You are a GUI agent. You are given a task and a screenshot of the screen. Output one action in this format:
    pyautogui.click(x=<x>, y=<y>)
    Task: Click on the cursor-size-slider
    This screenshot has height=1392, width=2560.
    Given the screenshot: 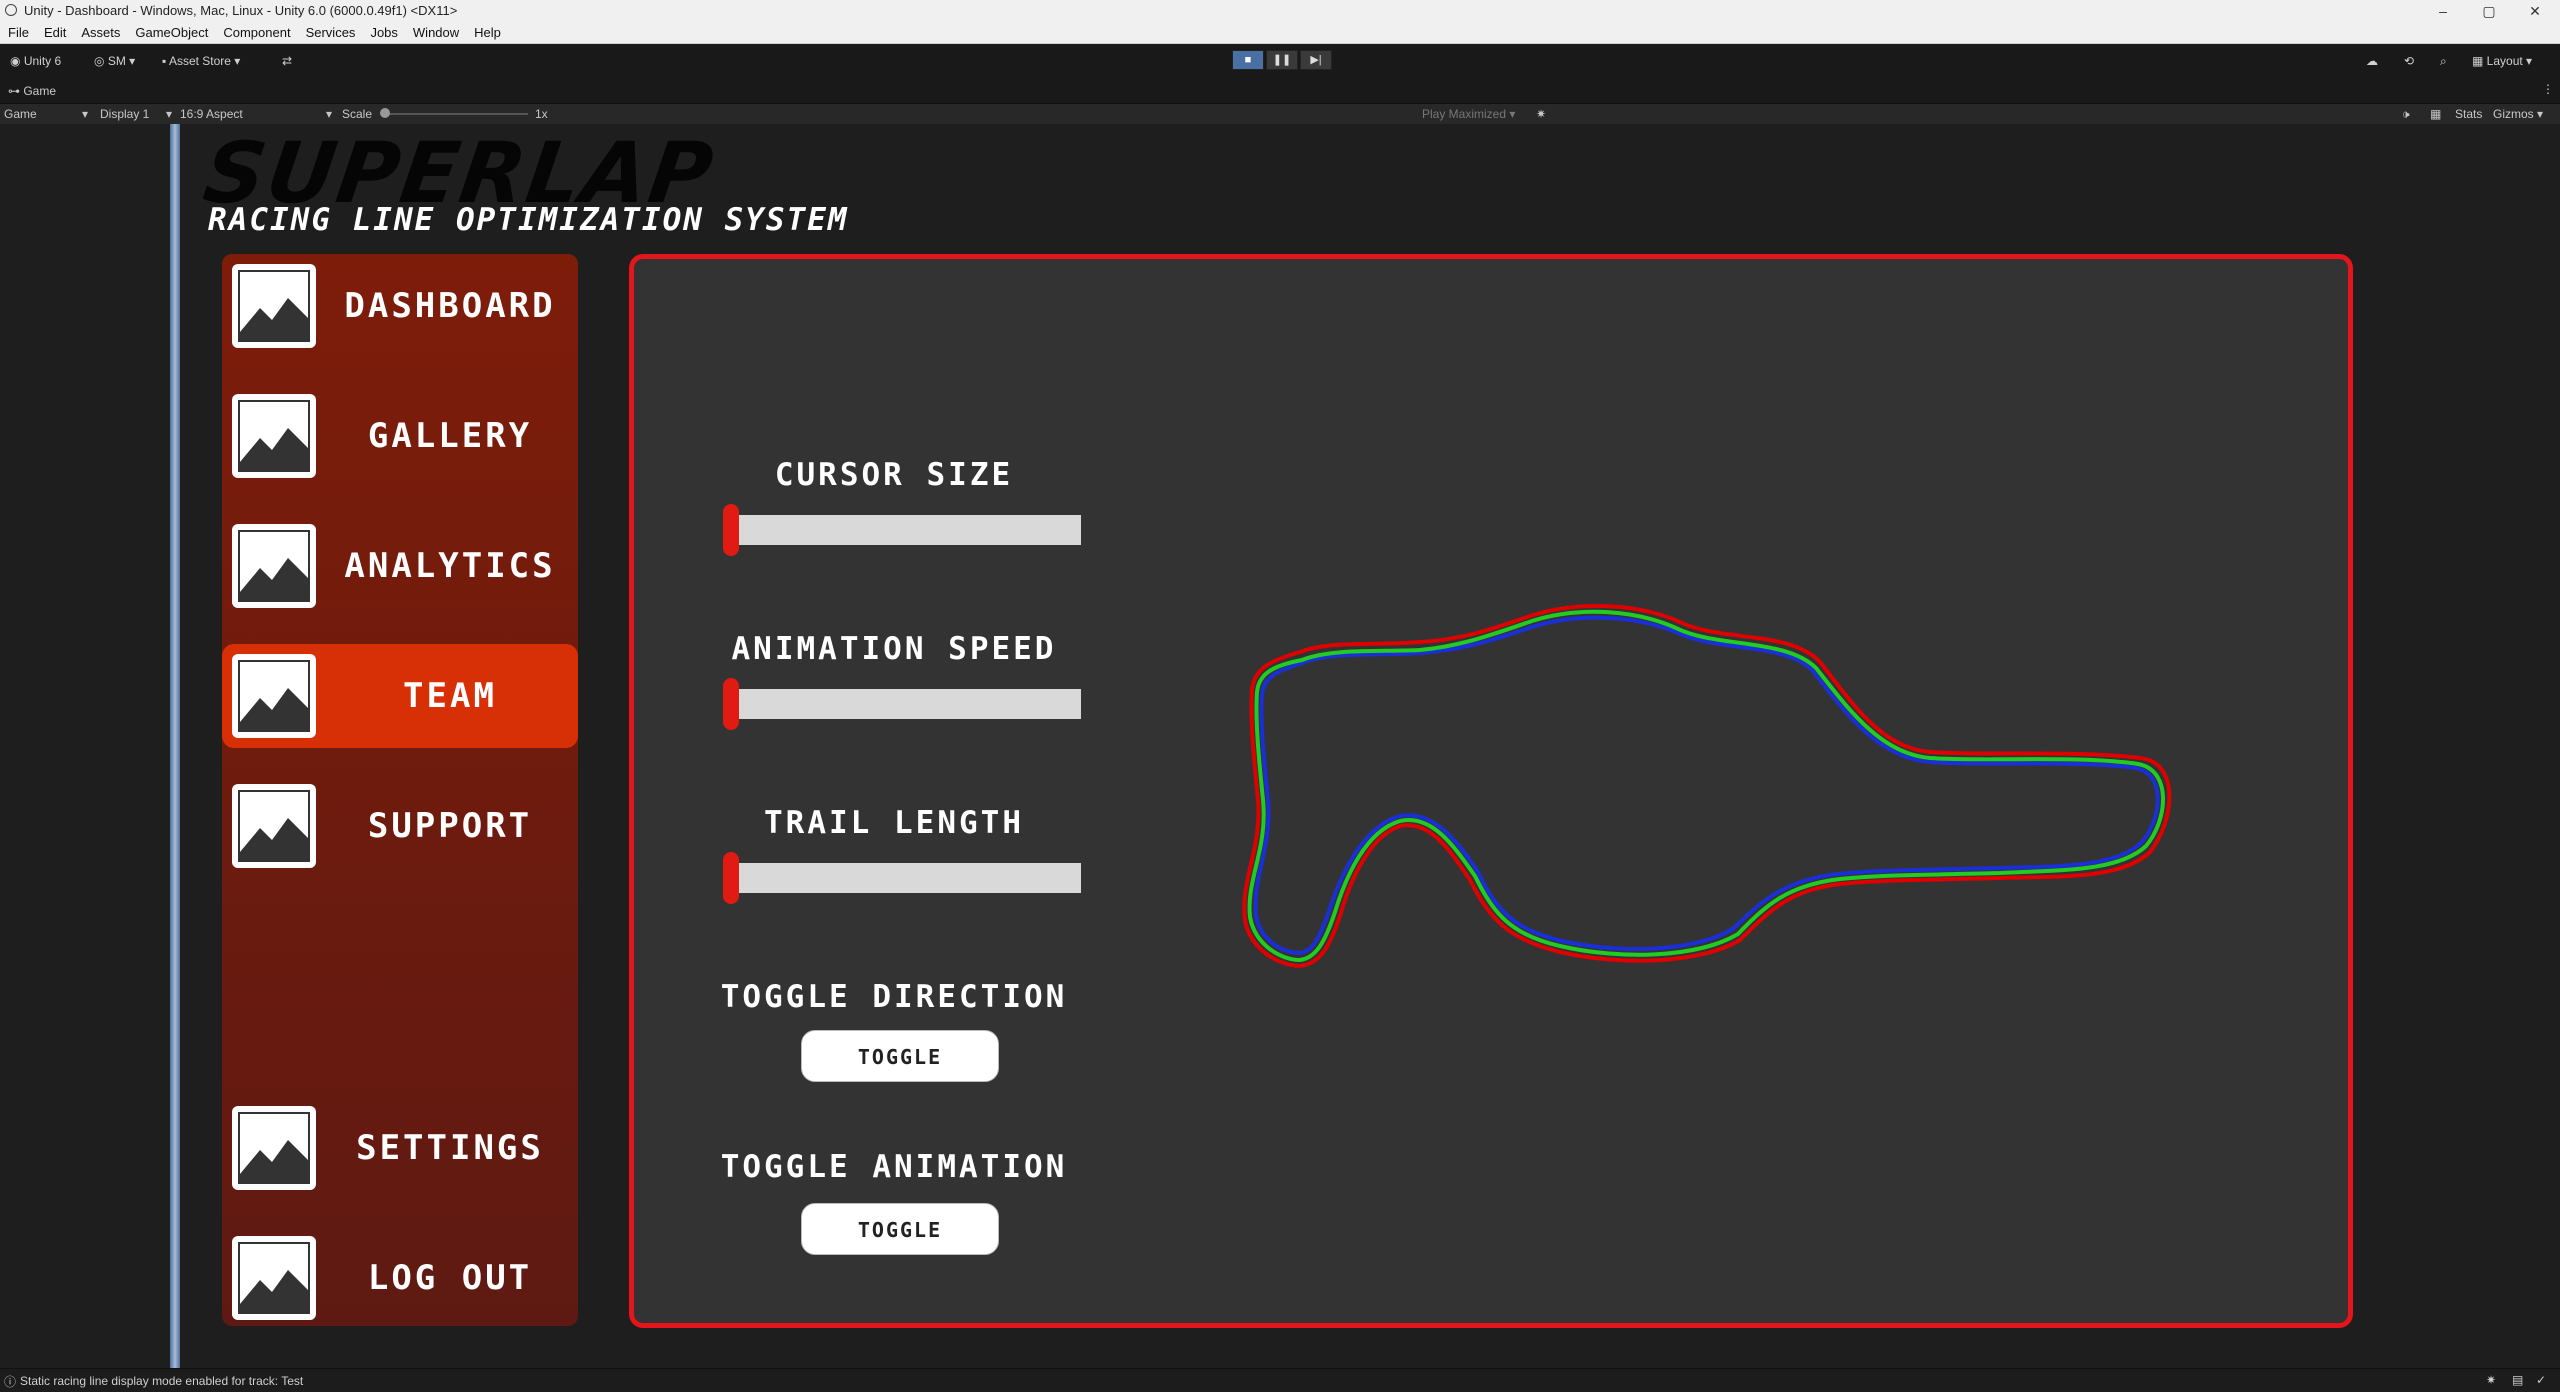 What is the action you would take?
    pyautogui.click(x=902, y=530)
    